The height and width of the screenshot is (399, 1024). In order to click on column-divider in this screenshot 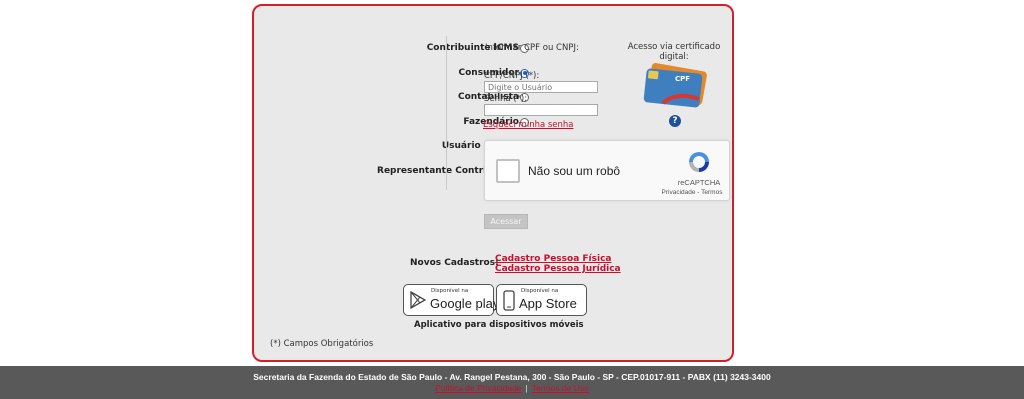, I will do `click(446, 113)`.